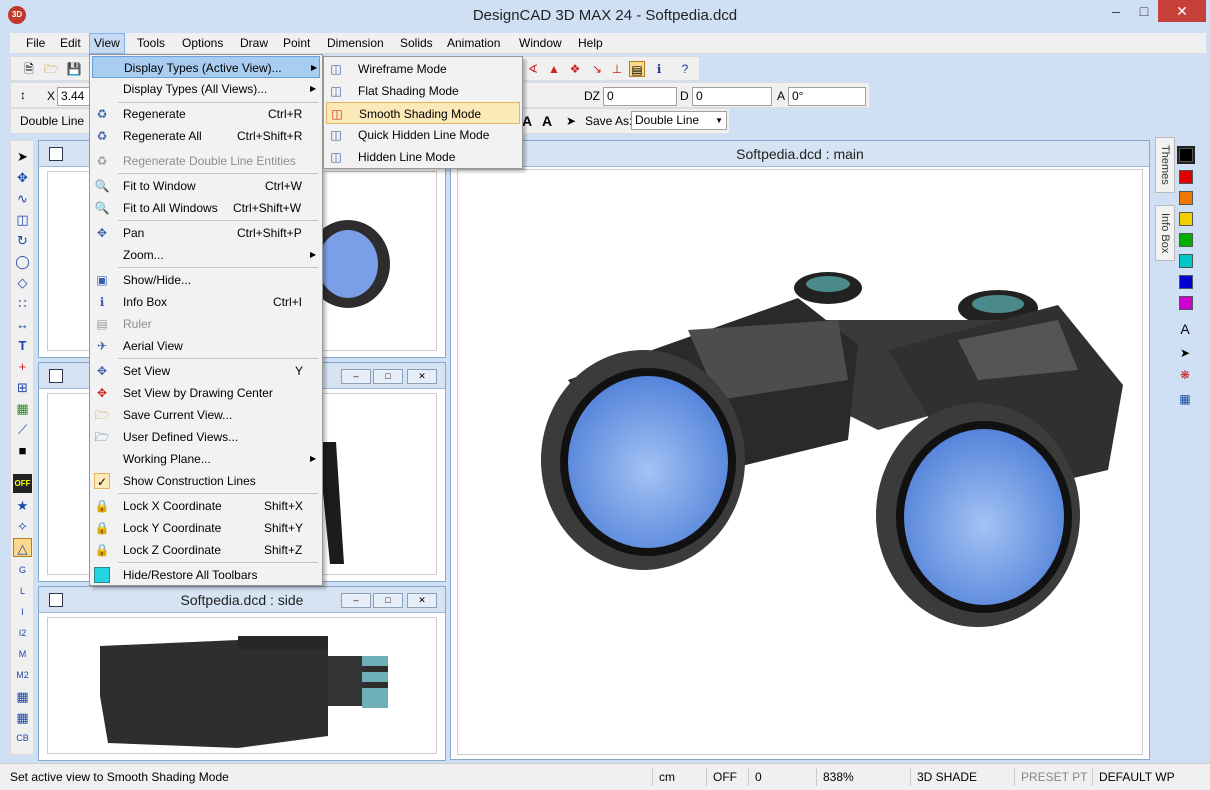 The width and height of the screenshot is (1210, 790). Describe the element at coordinates (206, 255) in the screenshot. I see `menu-item-zoom: Zoom... ▶` at that location.